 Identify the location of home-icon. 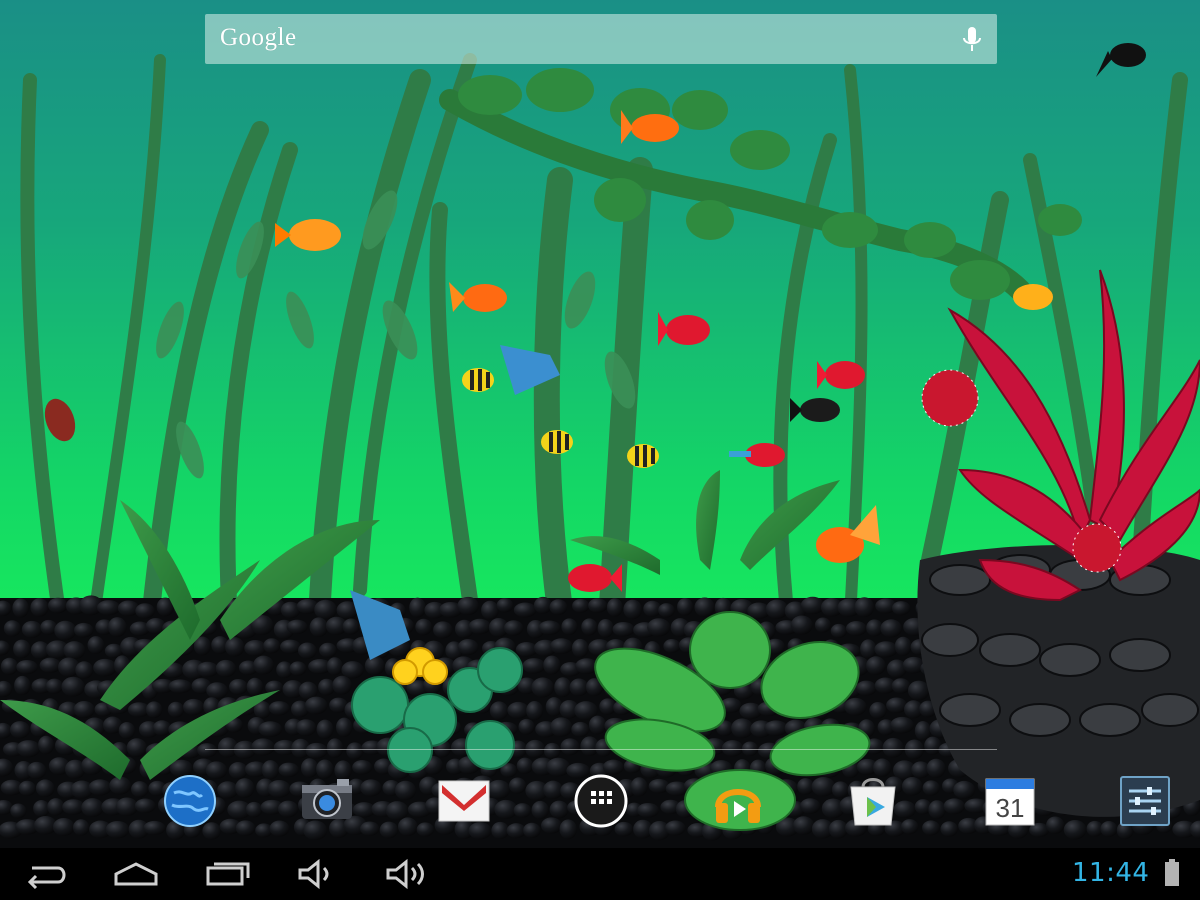
(136, 874).